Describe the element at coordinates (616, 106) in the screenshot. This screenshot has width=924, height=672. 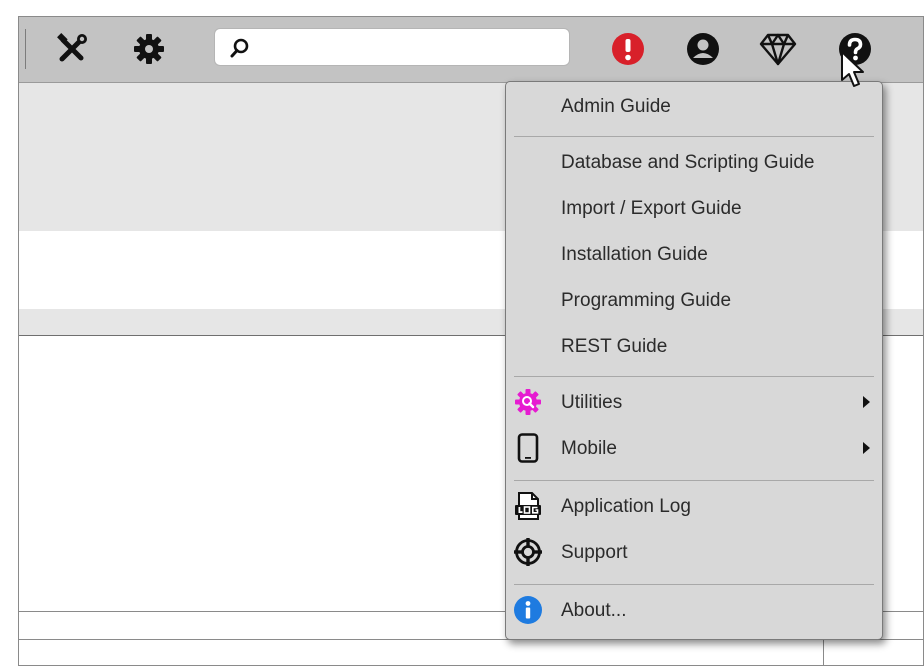
I see `menu-item-label: Admin Guide` at that location.